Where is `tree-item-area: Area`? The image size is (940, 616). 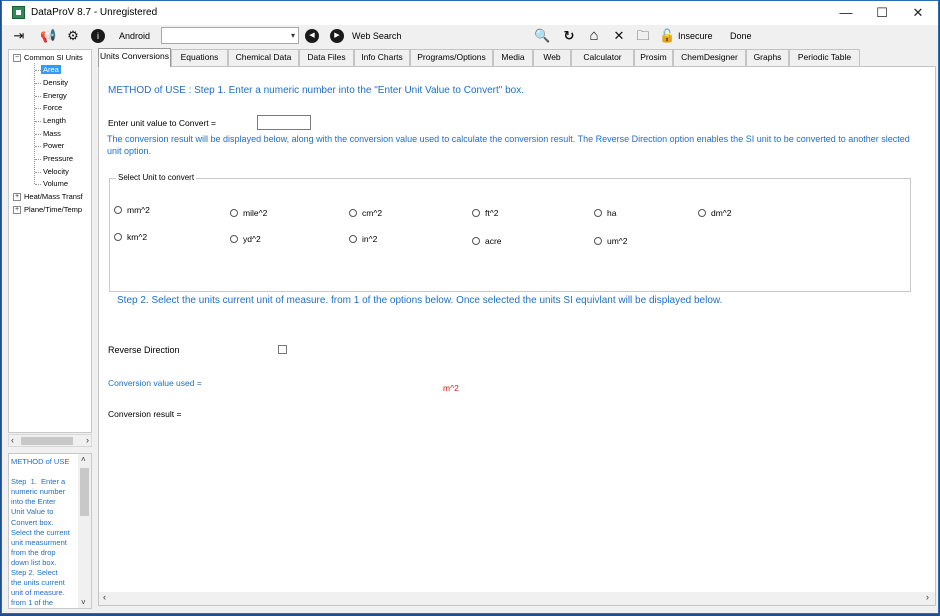
tree-item-area: Area is located at coordinates (51, 69).